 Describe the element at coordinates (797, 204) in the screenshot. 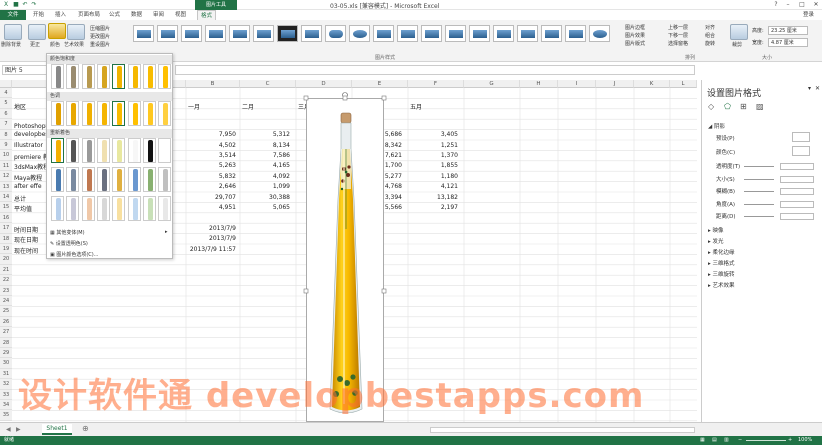

I see `angle-input` at that location.